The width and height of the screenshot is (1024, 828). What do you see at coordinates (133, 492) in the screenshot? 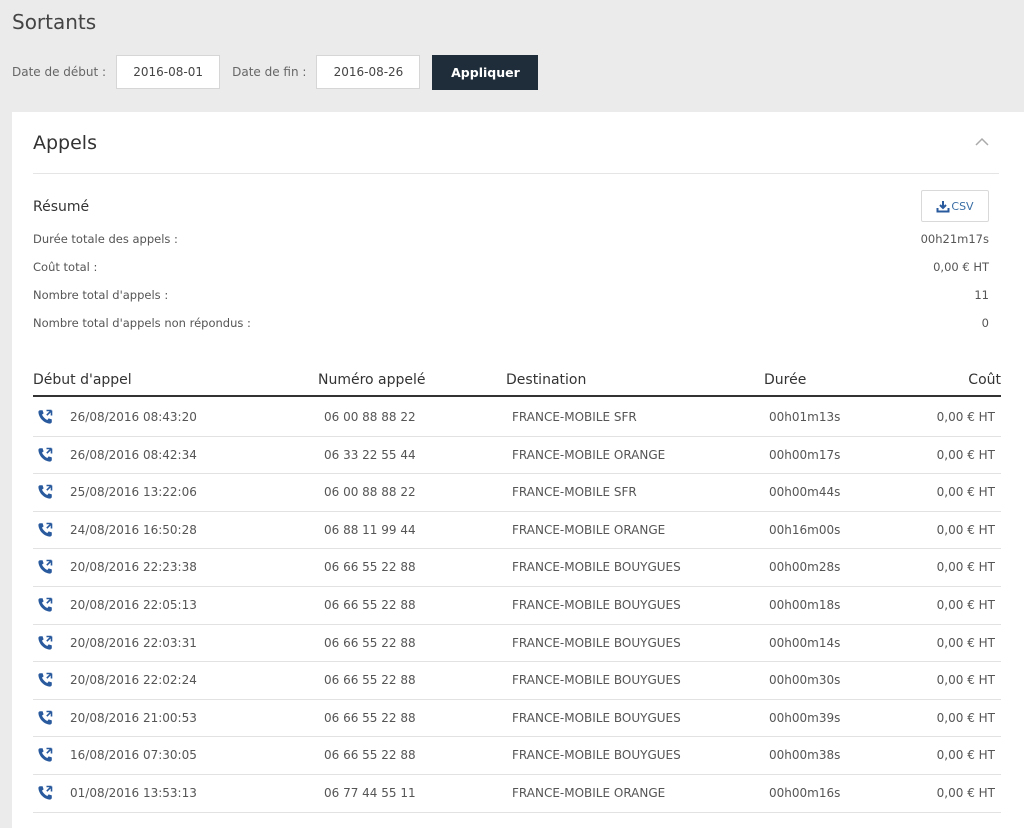
I see `call-start: 25/08/2016 13:22:06` at bounding box center [133, 492].